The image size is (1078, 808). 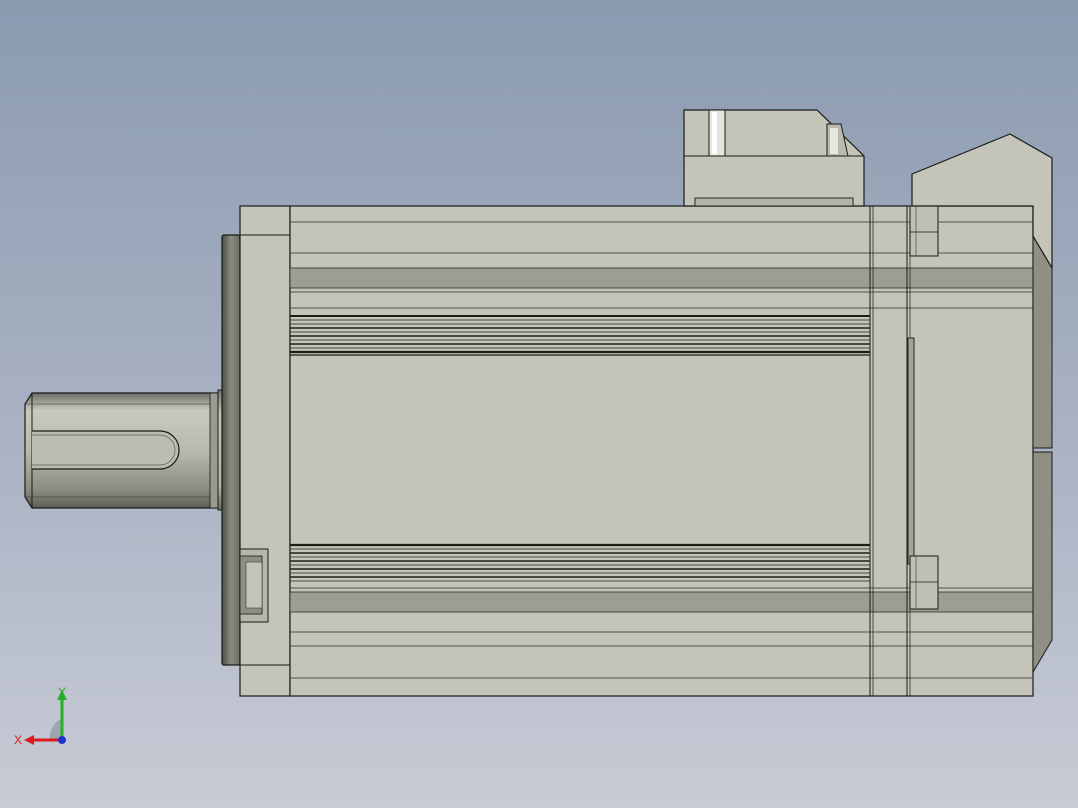 What do you see at coordinates (40, 716) in the screenshot?
I see `coordinate-triad: Y X` at bounding box center [40, 716].